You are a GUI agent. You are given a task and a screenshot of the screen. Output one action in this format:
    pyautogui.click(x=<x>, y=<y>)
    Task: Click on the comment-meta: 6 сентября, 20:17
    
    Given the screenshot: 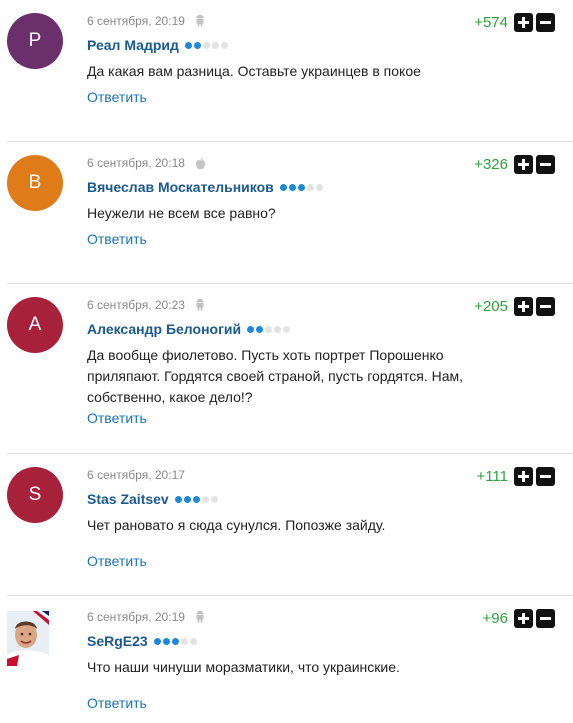 What is the action you would take?
    pyautogui.click(x=136, y=475)
    